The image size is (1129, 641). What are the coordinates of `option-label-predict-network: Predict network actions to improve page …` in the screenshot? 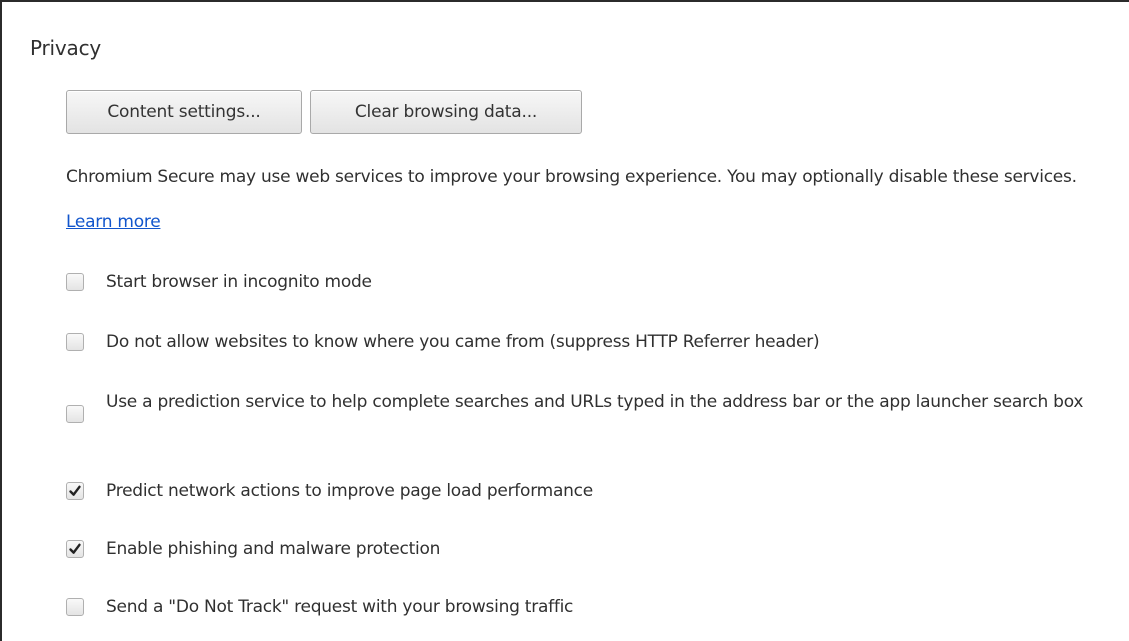 It's located at (349, 491).